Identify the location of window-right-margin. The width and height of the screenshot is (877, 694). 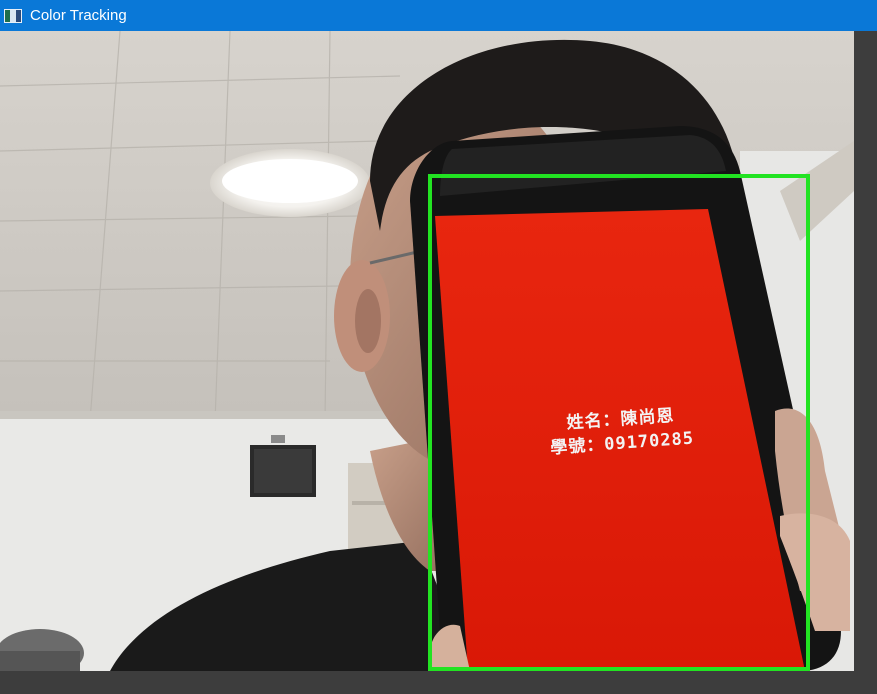
(865, 351).